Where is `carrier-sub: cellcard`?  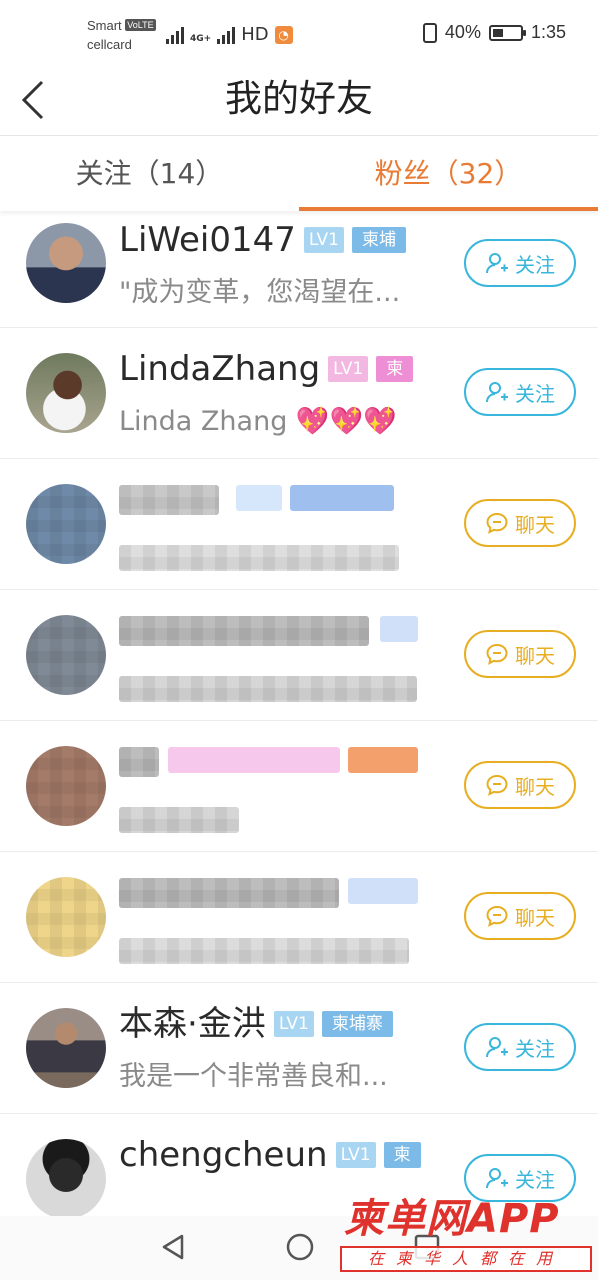
carrier-sub: cellcard is located at coordinates (109, 44).